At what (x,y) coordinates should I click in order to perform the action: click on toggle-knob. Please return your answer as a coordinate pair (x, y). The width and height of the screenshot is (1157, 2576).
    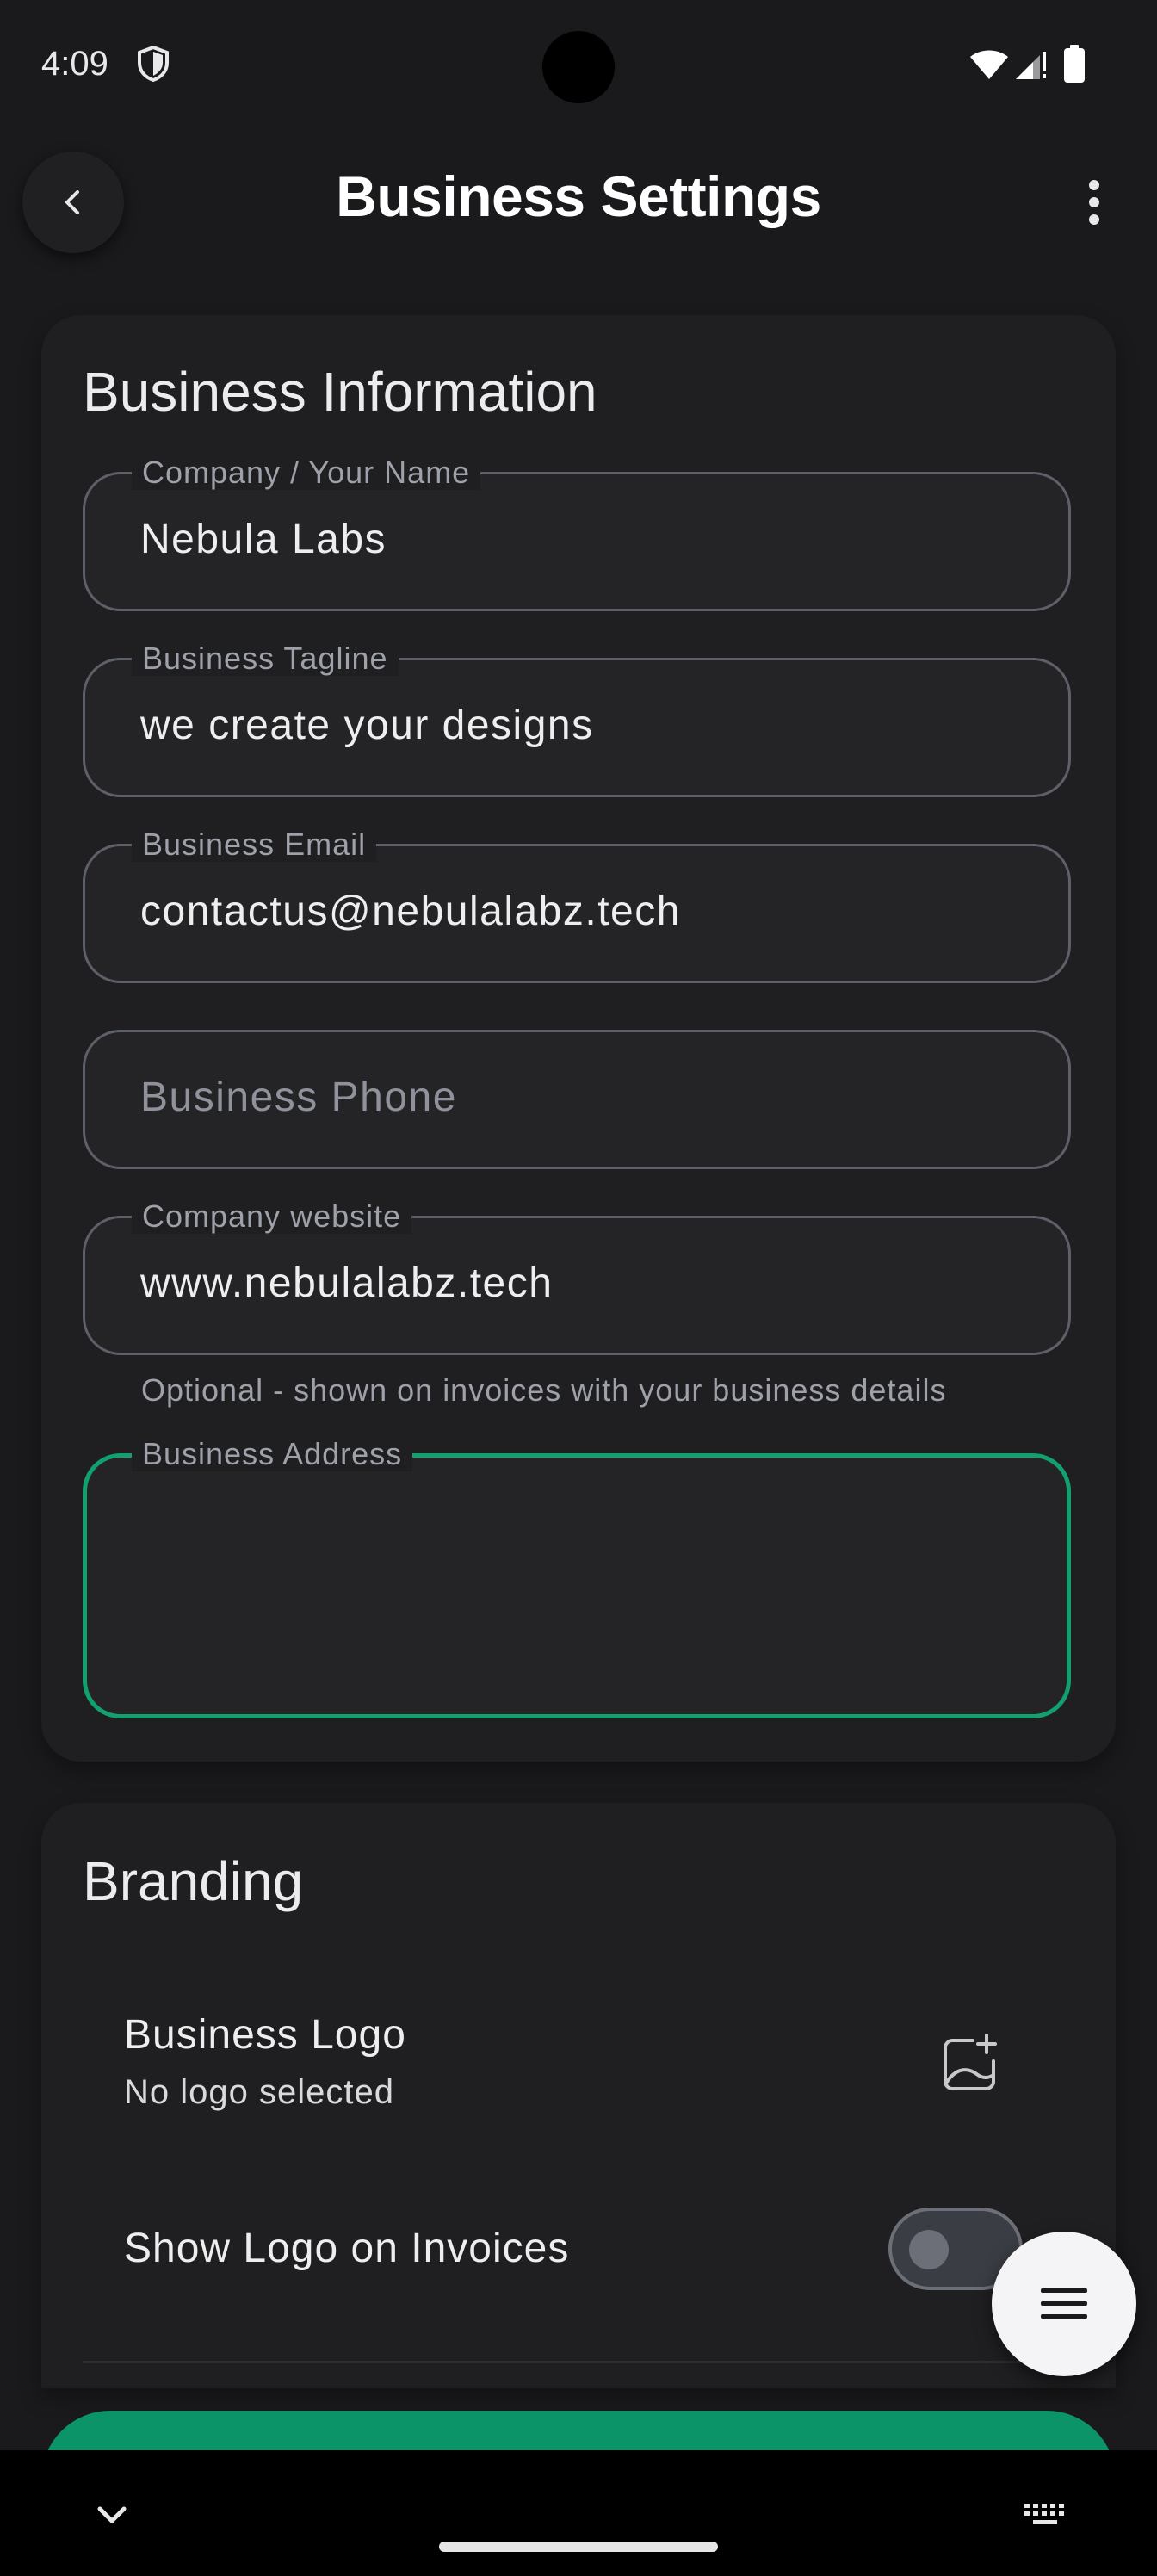
    Looking at the image, I should click on (929, 2249).